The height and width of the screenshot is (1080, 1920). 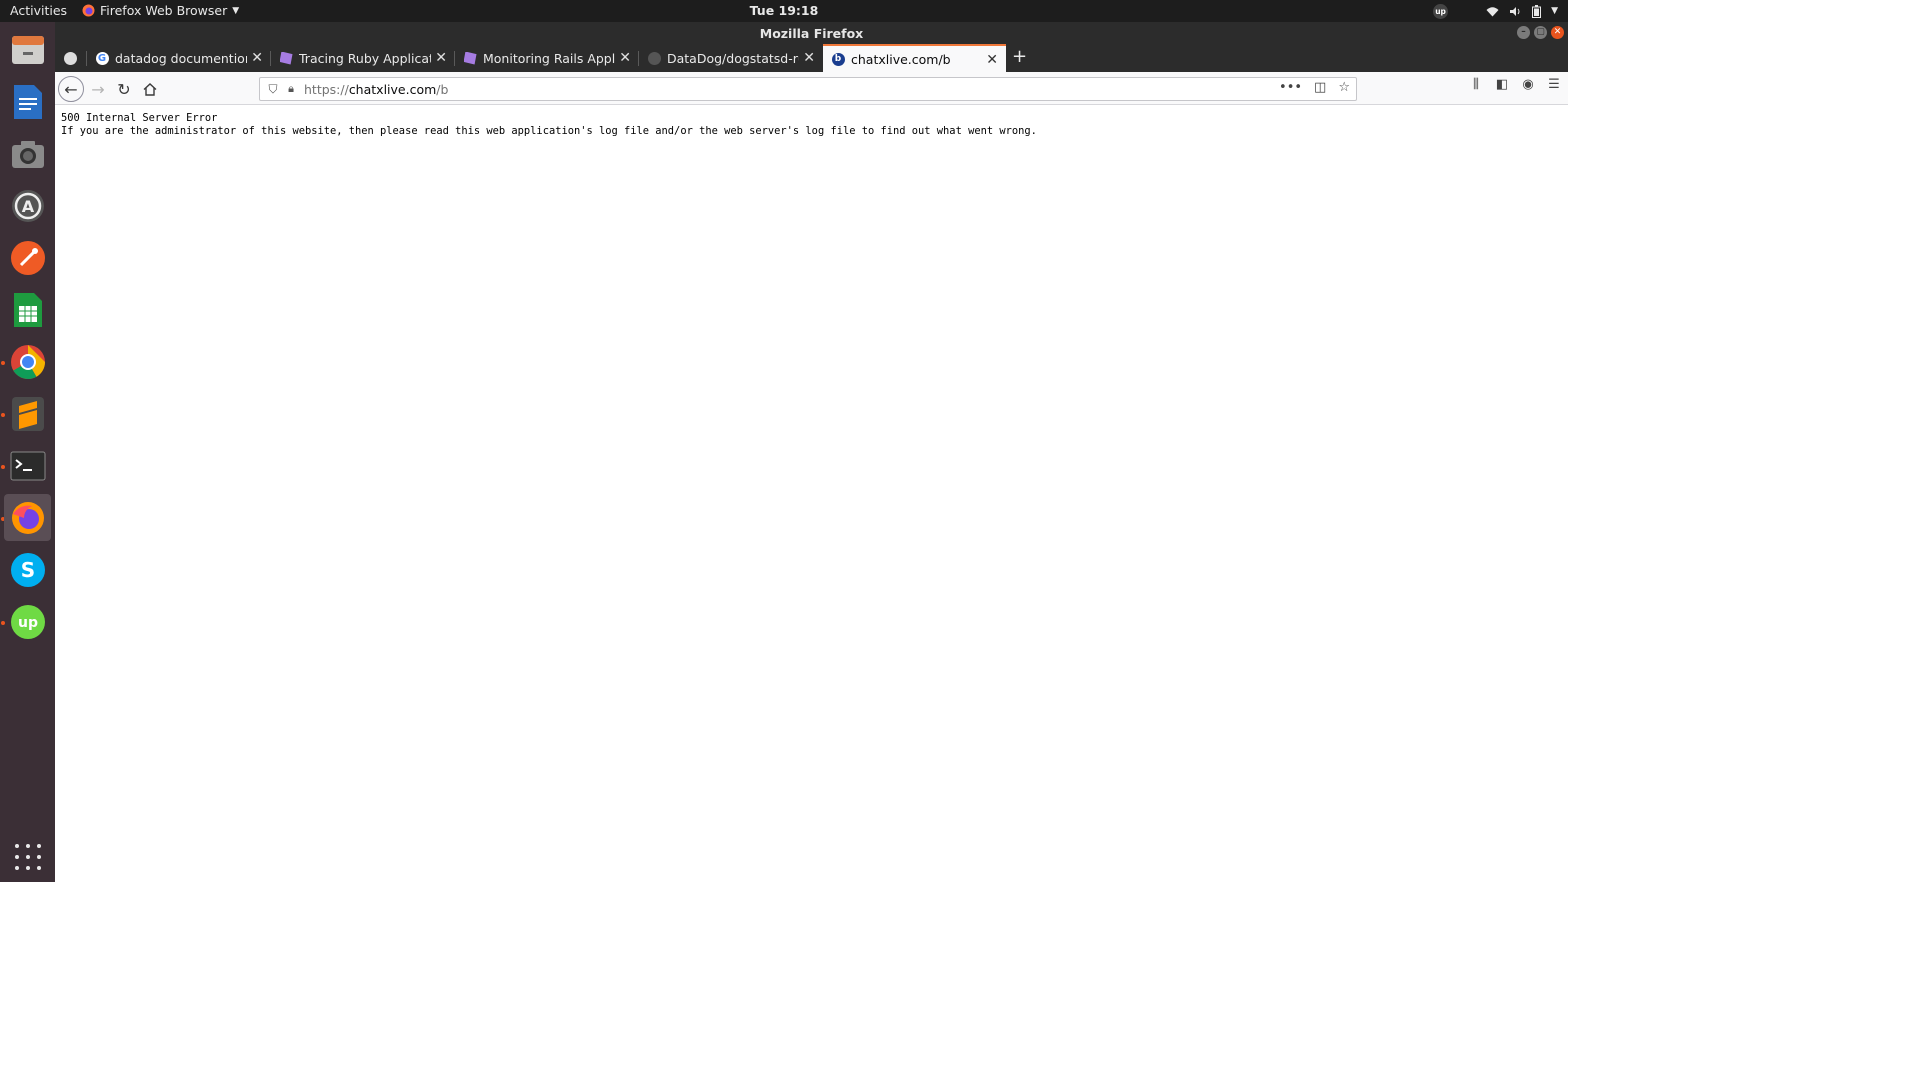 I want to click on arrow-right-icon: →, so click(x=98, y=89).